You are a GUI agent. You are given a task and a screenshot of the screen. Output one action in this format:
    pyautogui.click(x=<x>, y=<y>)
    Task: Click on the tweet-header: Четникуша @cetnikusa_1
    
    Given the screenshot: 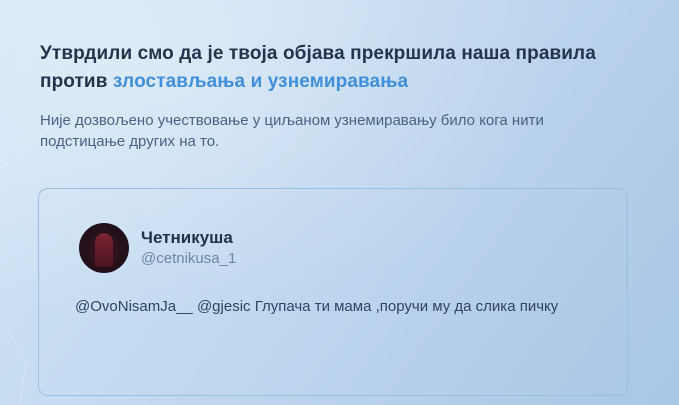 What is the action you would take?
    pyautogui.click(x=157, y=248)
    